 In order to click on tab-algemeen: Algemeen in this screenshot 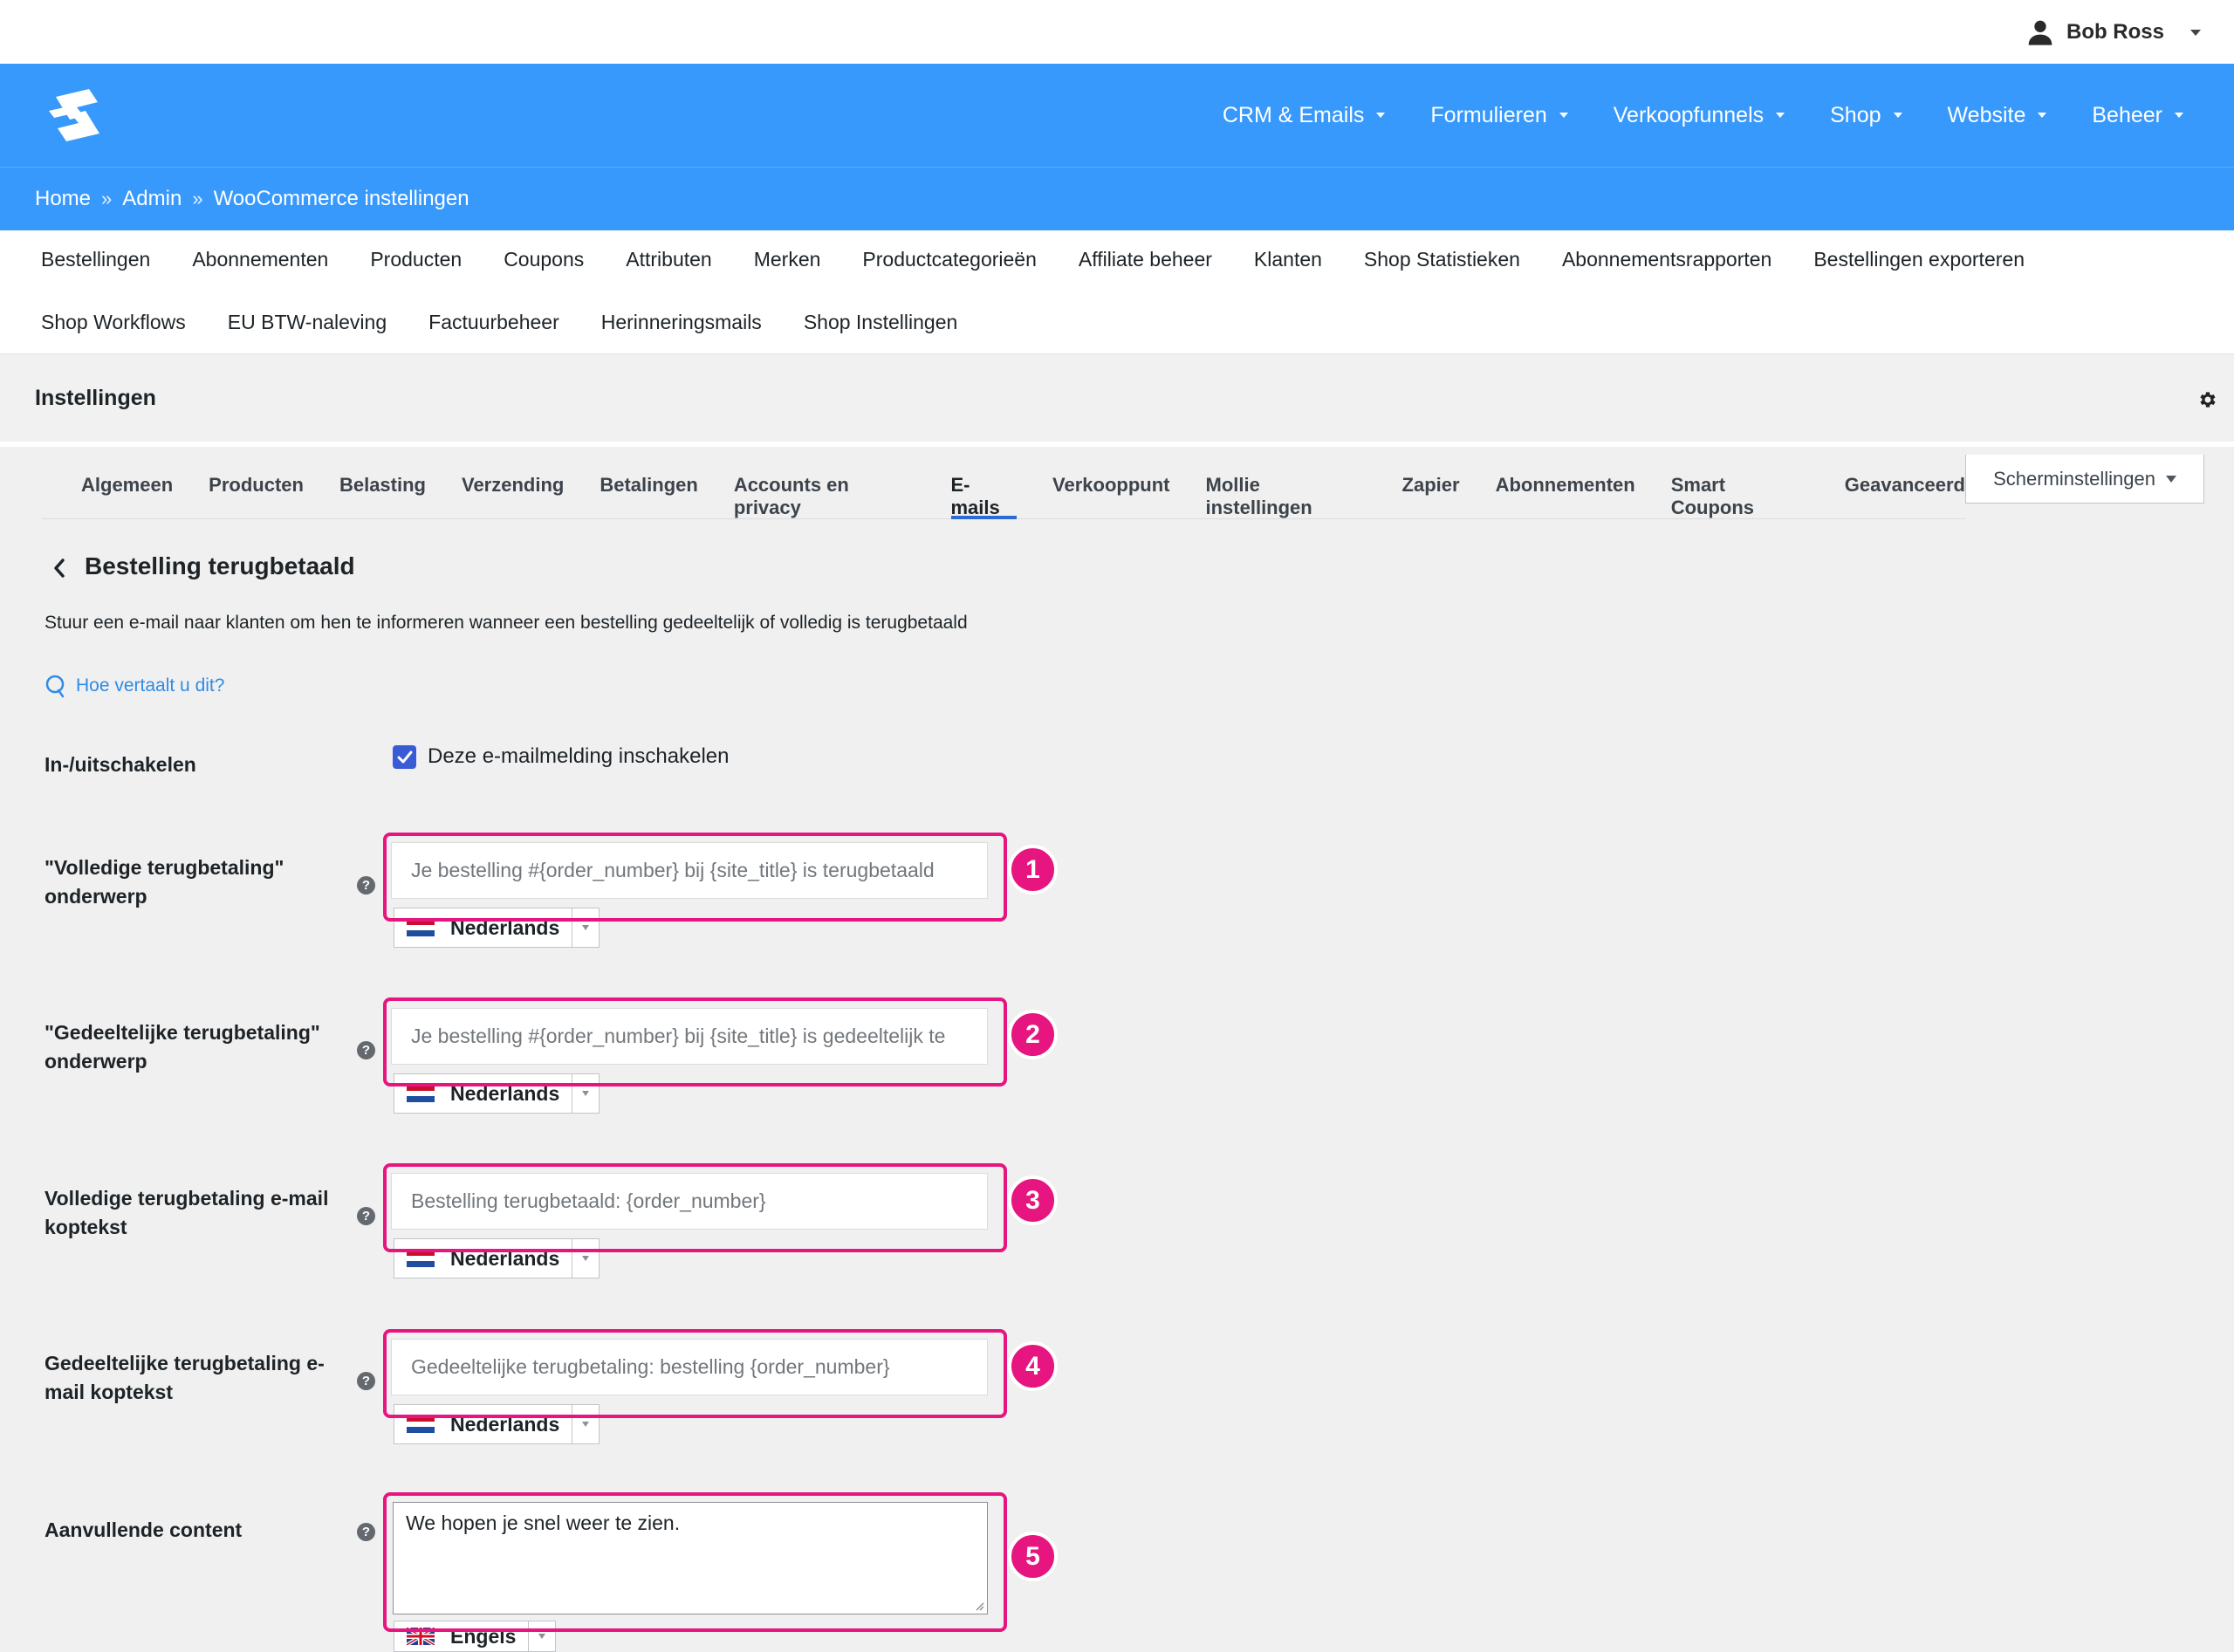, I will do `click(127, 496)`.